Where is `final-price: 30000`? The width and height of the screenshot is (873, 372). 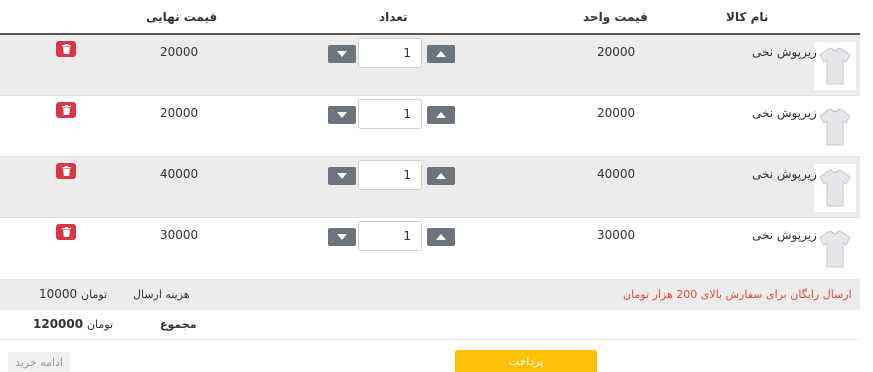 final-price: 30000 is located at coordinates (179, 235).